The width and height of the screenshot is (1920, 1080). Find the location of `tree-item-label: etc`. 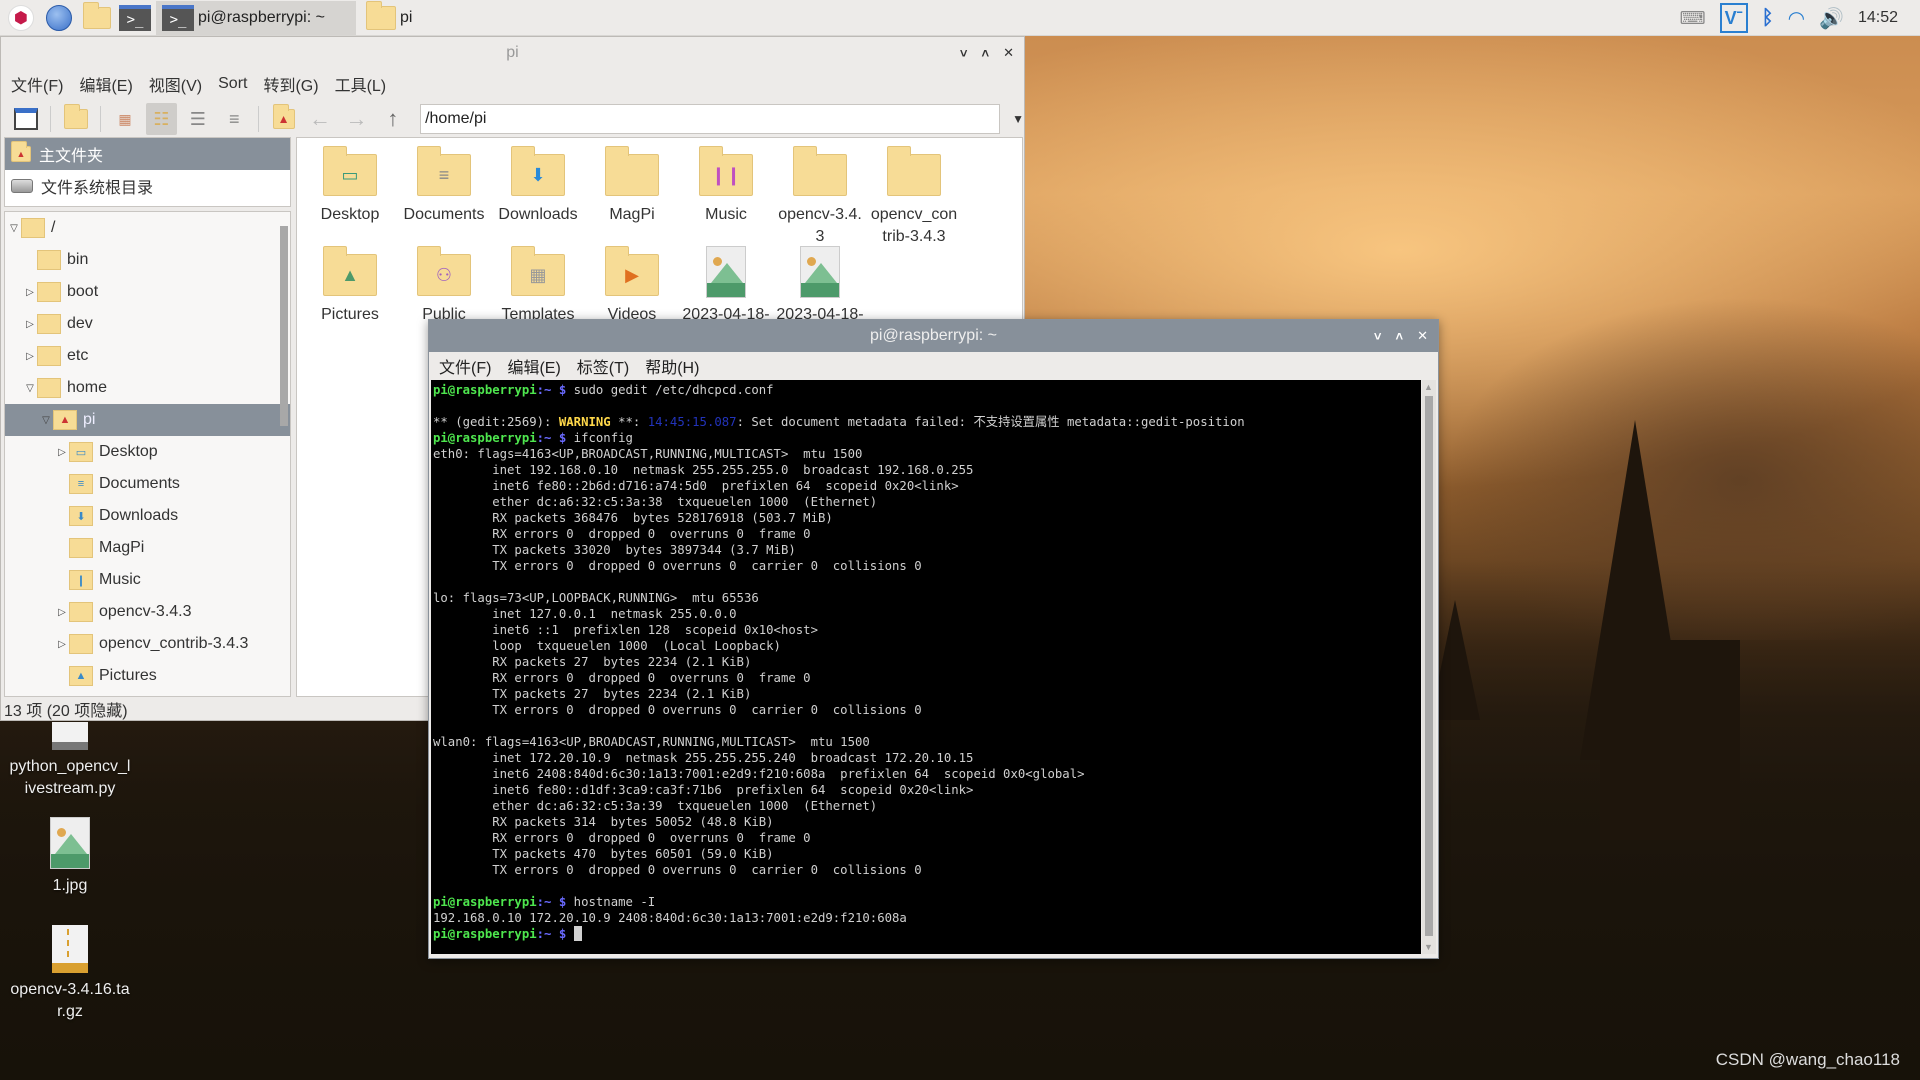

tree-item-label: etc is located at coordinates (78, 355).